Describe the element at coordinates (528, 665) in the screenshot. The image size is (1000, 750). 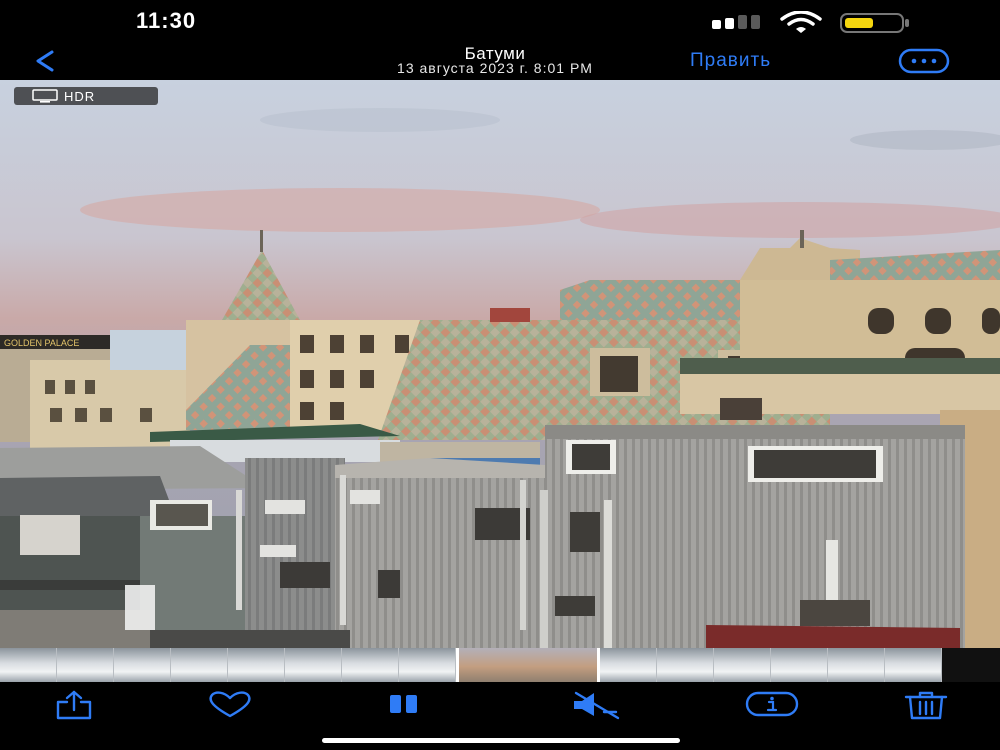
I see `filmstrip-thumbnail-current` at that location.